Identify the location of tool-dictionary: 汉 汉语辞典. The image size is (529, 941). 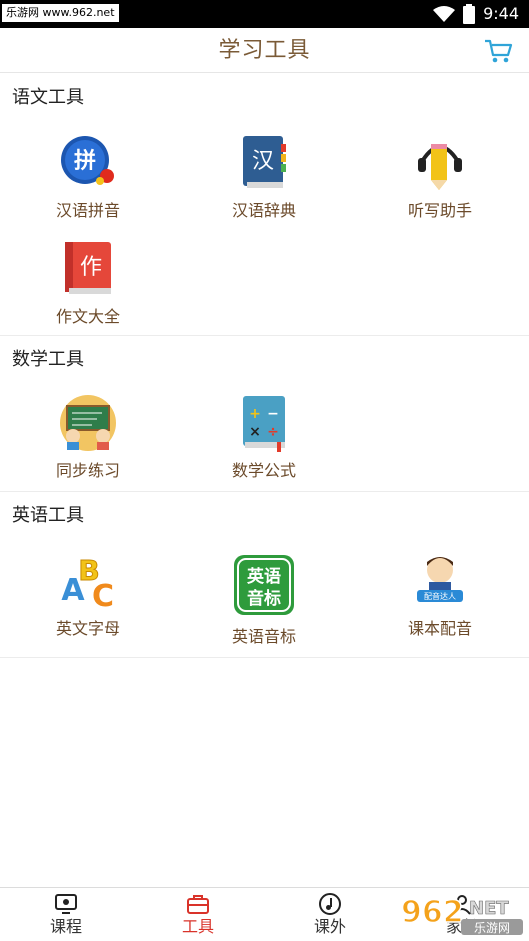
(264, 177).